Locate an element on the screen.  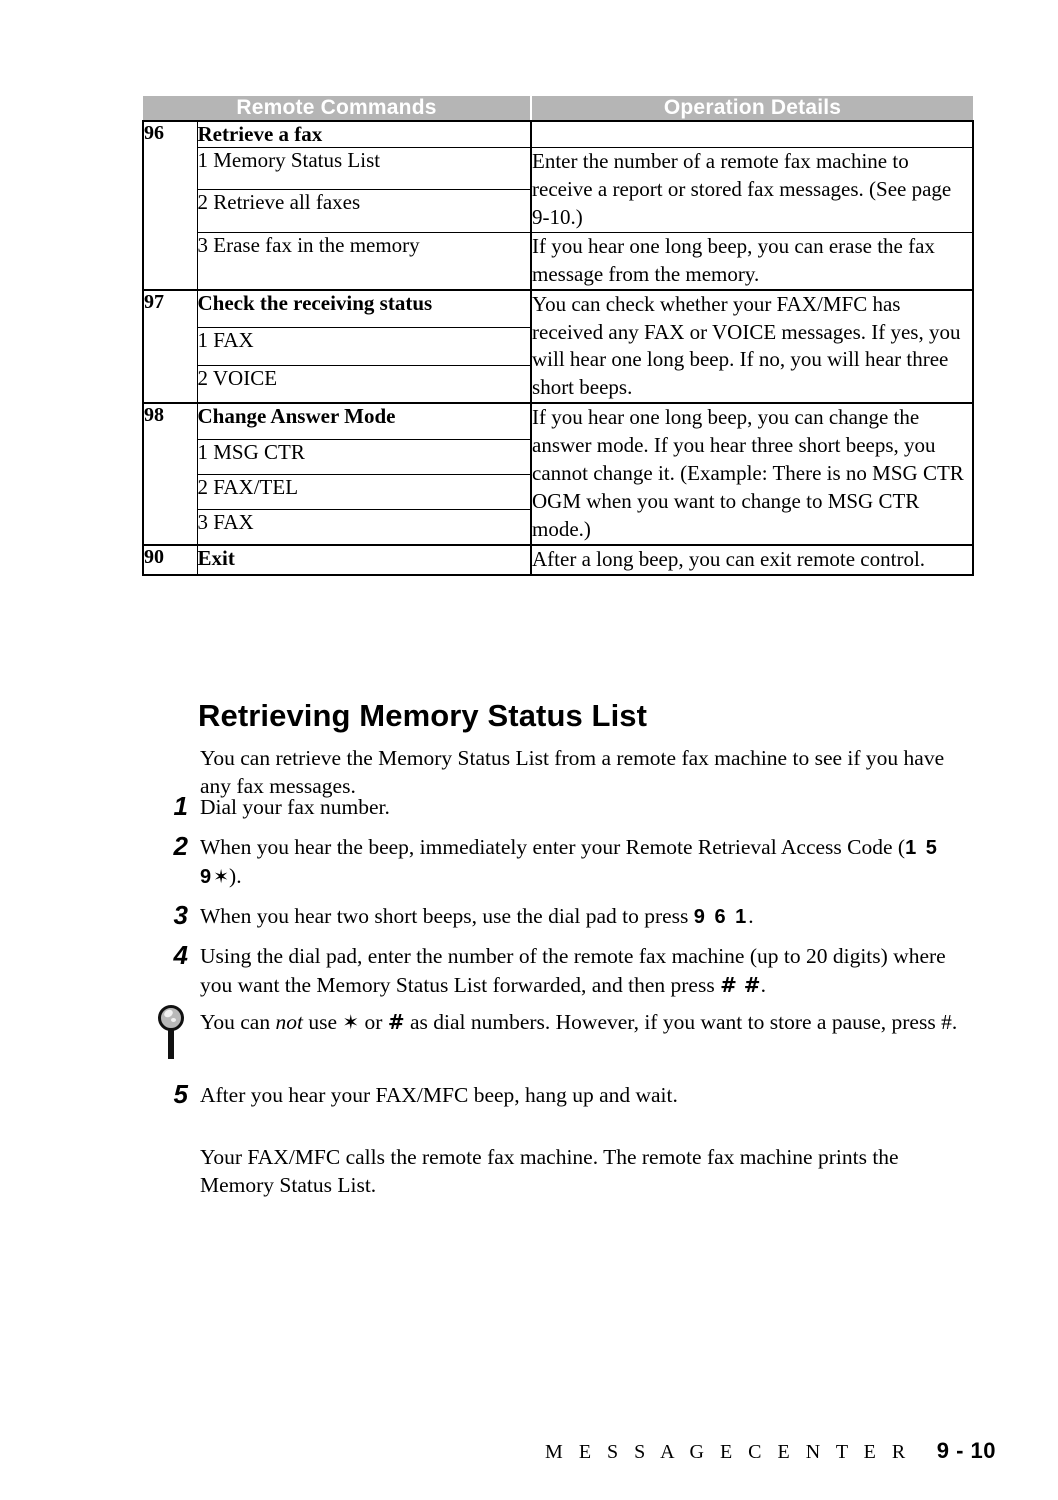
subcommand-96-3: 3 Erase fax in the memory is located at coordinates (365, 261).